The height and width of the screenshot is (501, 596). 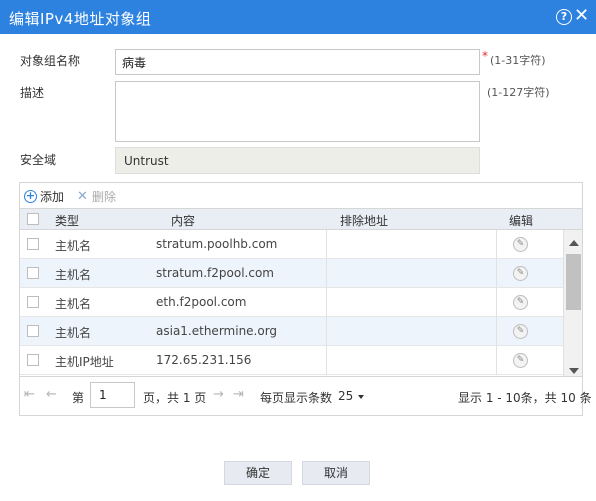 I want to click on delete-button: ✕ 删除, so click(x=96, y=196).